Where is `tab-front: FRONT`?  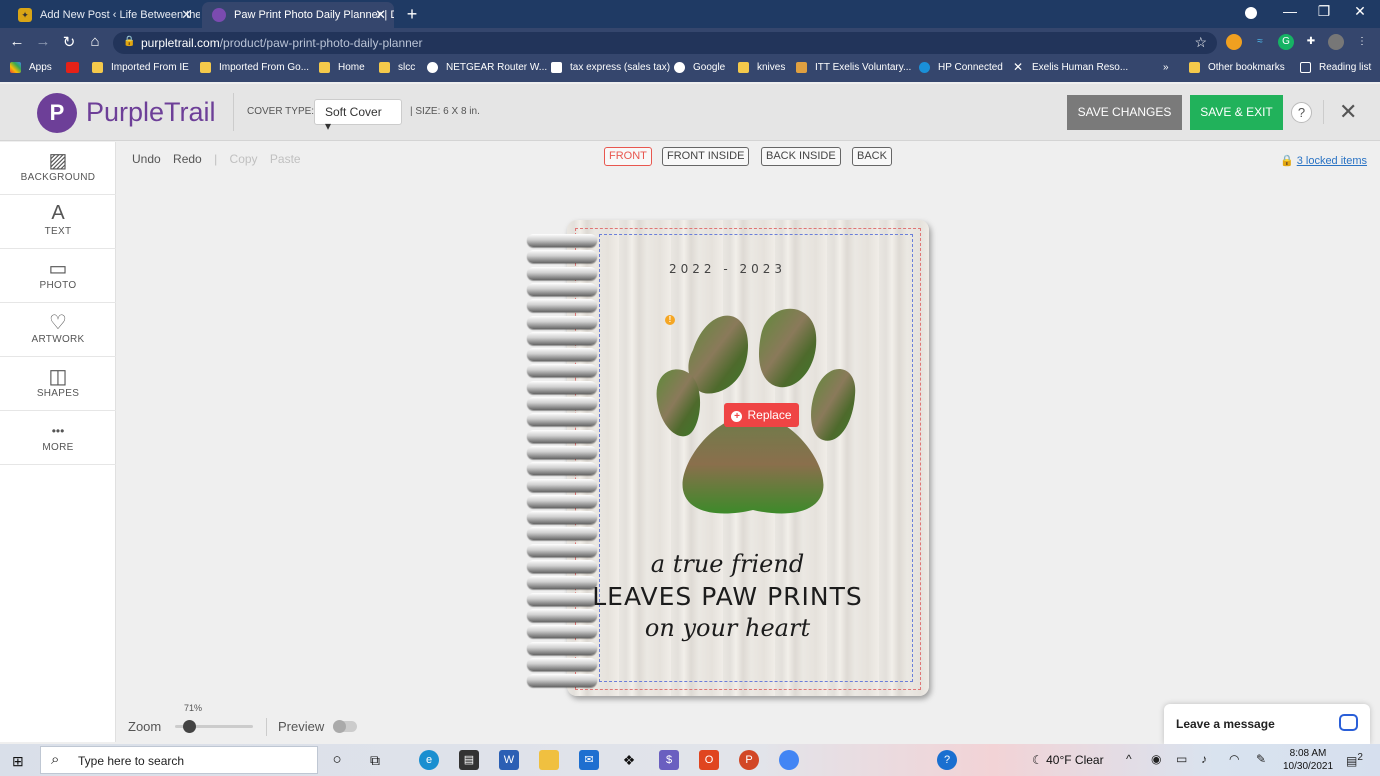
tab-front: FRONT is located at coordinates (628, 156).